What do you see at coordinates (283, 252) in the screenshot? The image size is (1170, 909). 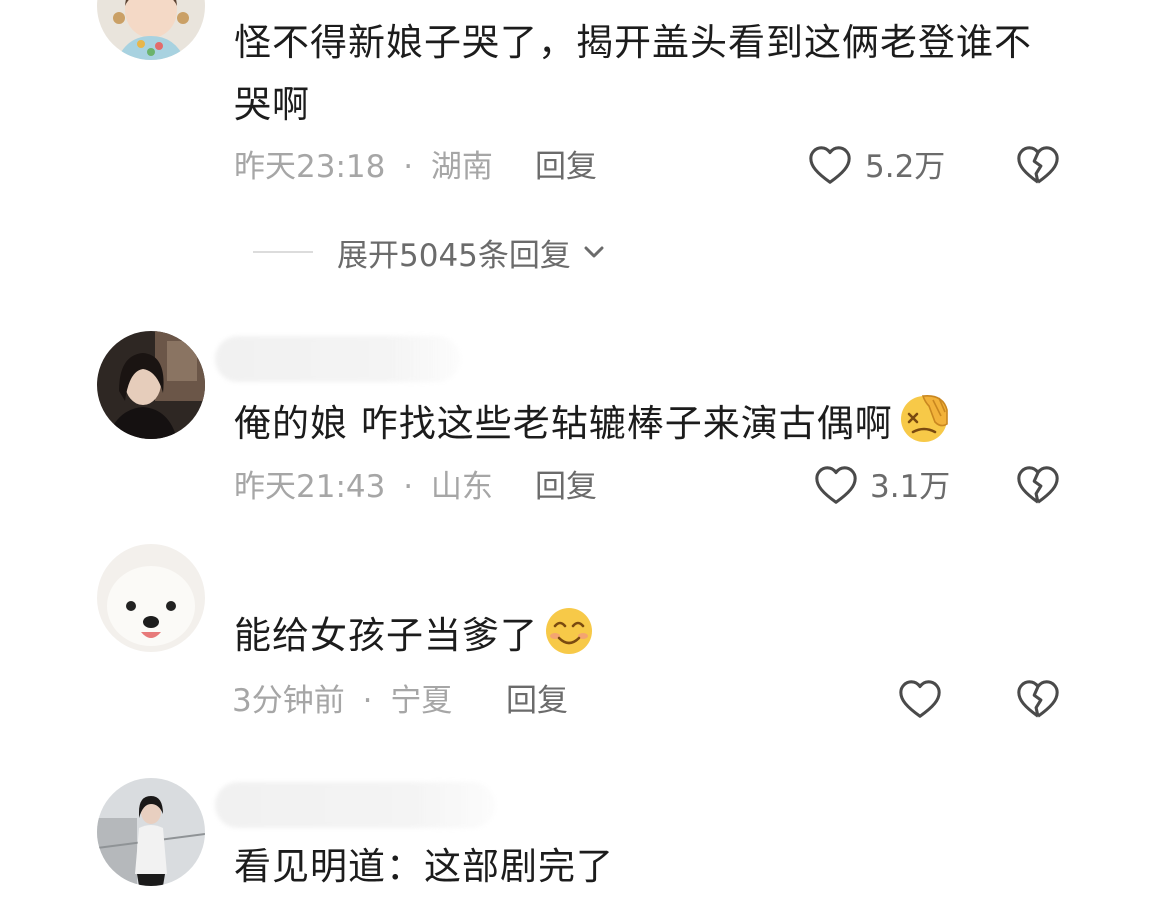 I see `divider` at bounding box center [283, 252].